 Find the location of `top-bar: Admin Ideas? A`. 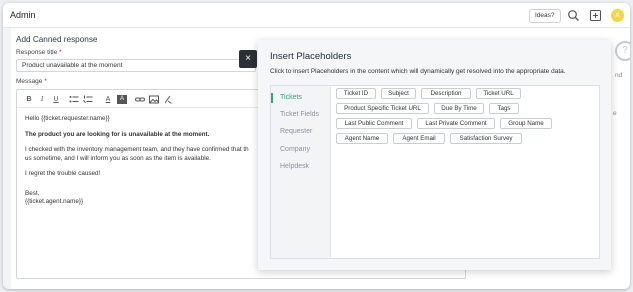

top-bar: Admin Ideas? A is located at coordinates (316, 15).